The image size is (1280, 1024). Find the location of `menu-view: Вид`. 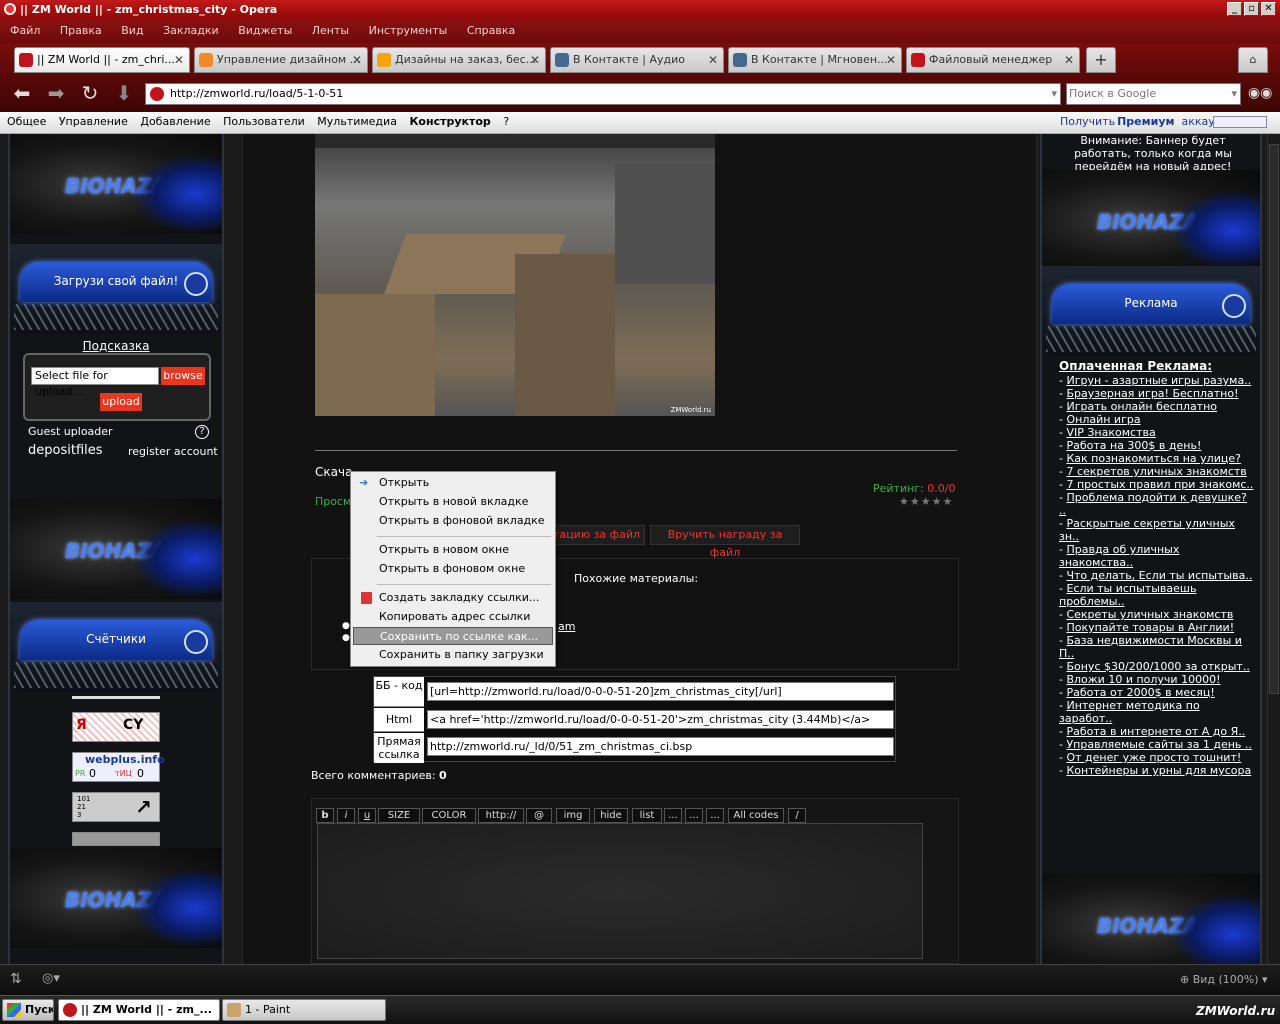

menu-view: Вид is located at coordinates (132, 31).